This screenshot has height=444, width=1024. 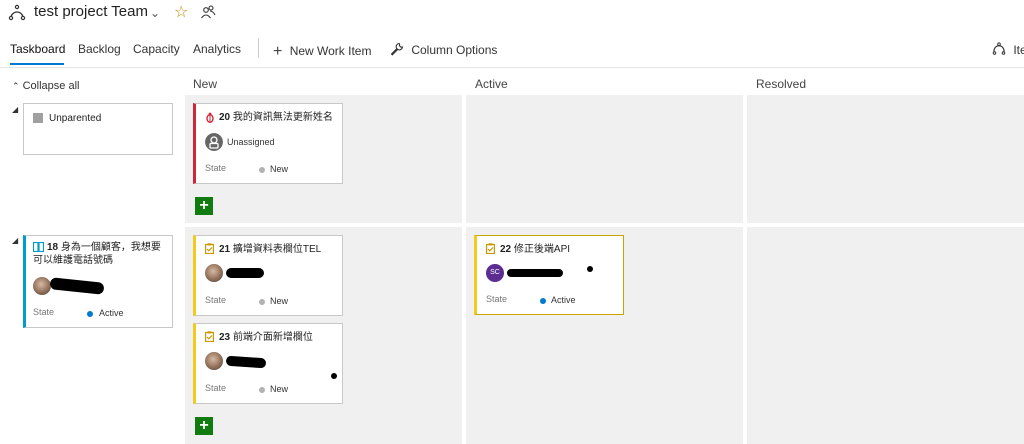 What do you see at coordinates (38, 247) in the screenshot?
I see `book-icon` at bounding box center [38, 247].